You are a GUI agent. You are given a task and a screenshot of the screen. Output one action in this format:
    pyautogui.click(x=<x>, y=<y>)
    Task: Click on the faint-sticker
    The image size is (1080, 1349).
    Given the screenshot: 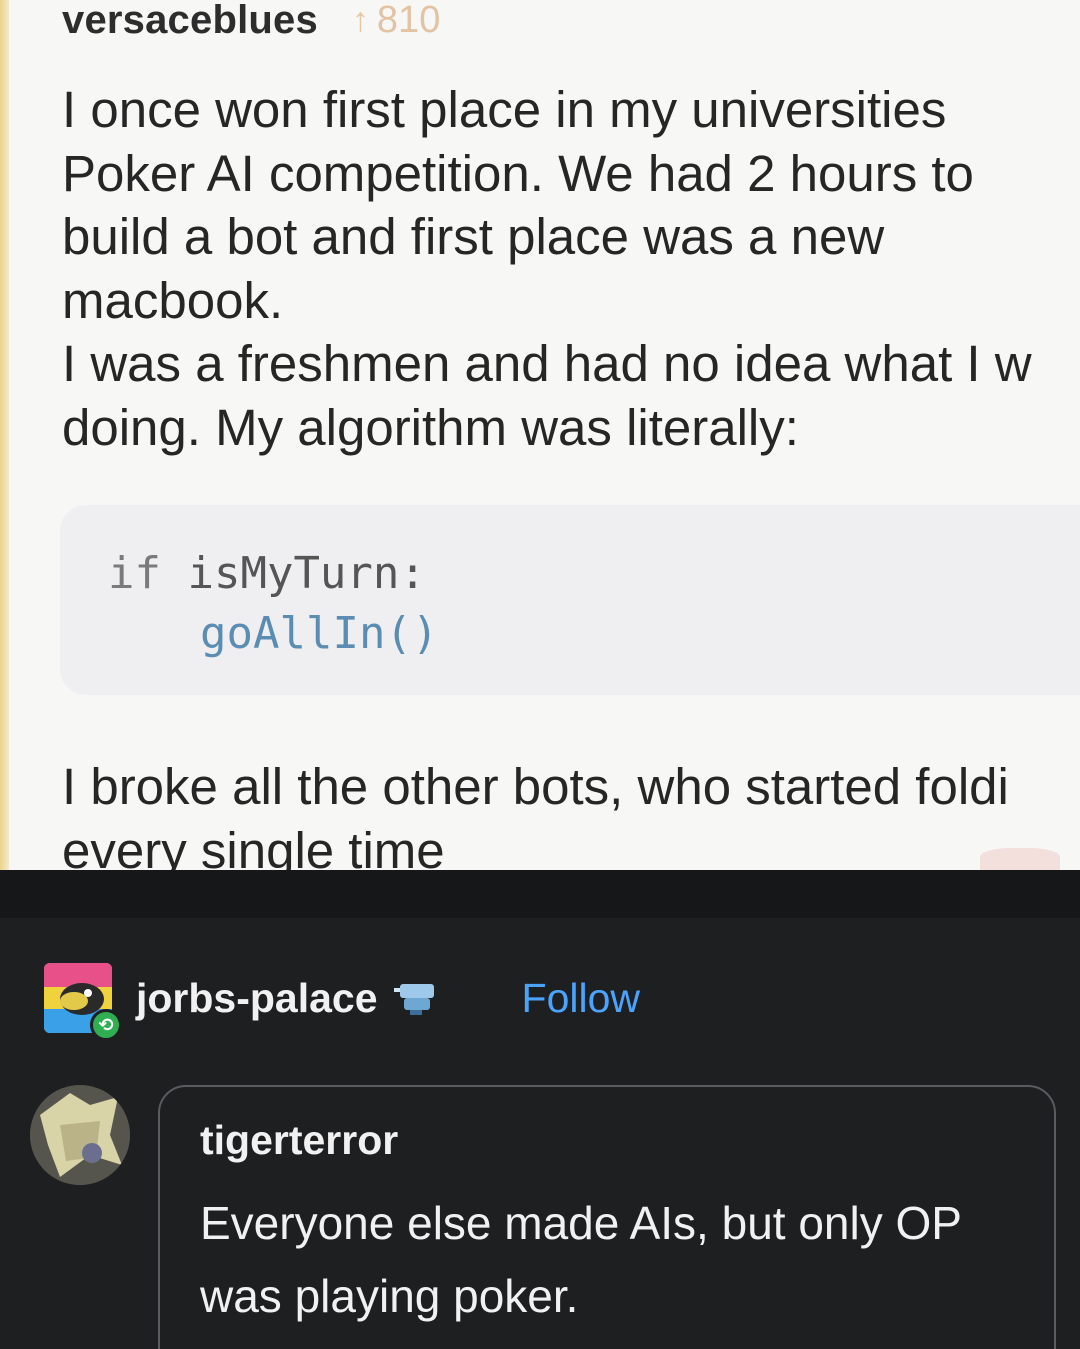 What is the action you would take?
    pyautogui.click(x=1020, y=859)
    